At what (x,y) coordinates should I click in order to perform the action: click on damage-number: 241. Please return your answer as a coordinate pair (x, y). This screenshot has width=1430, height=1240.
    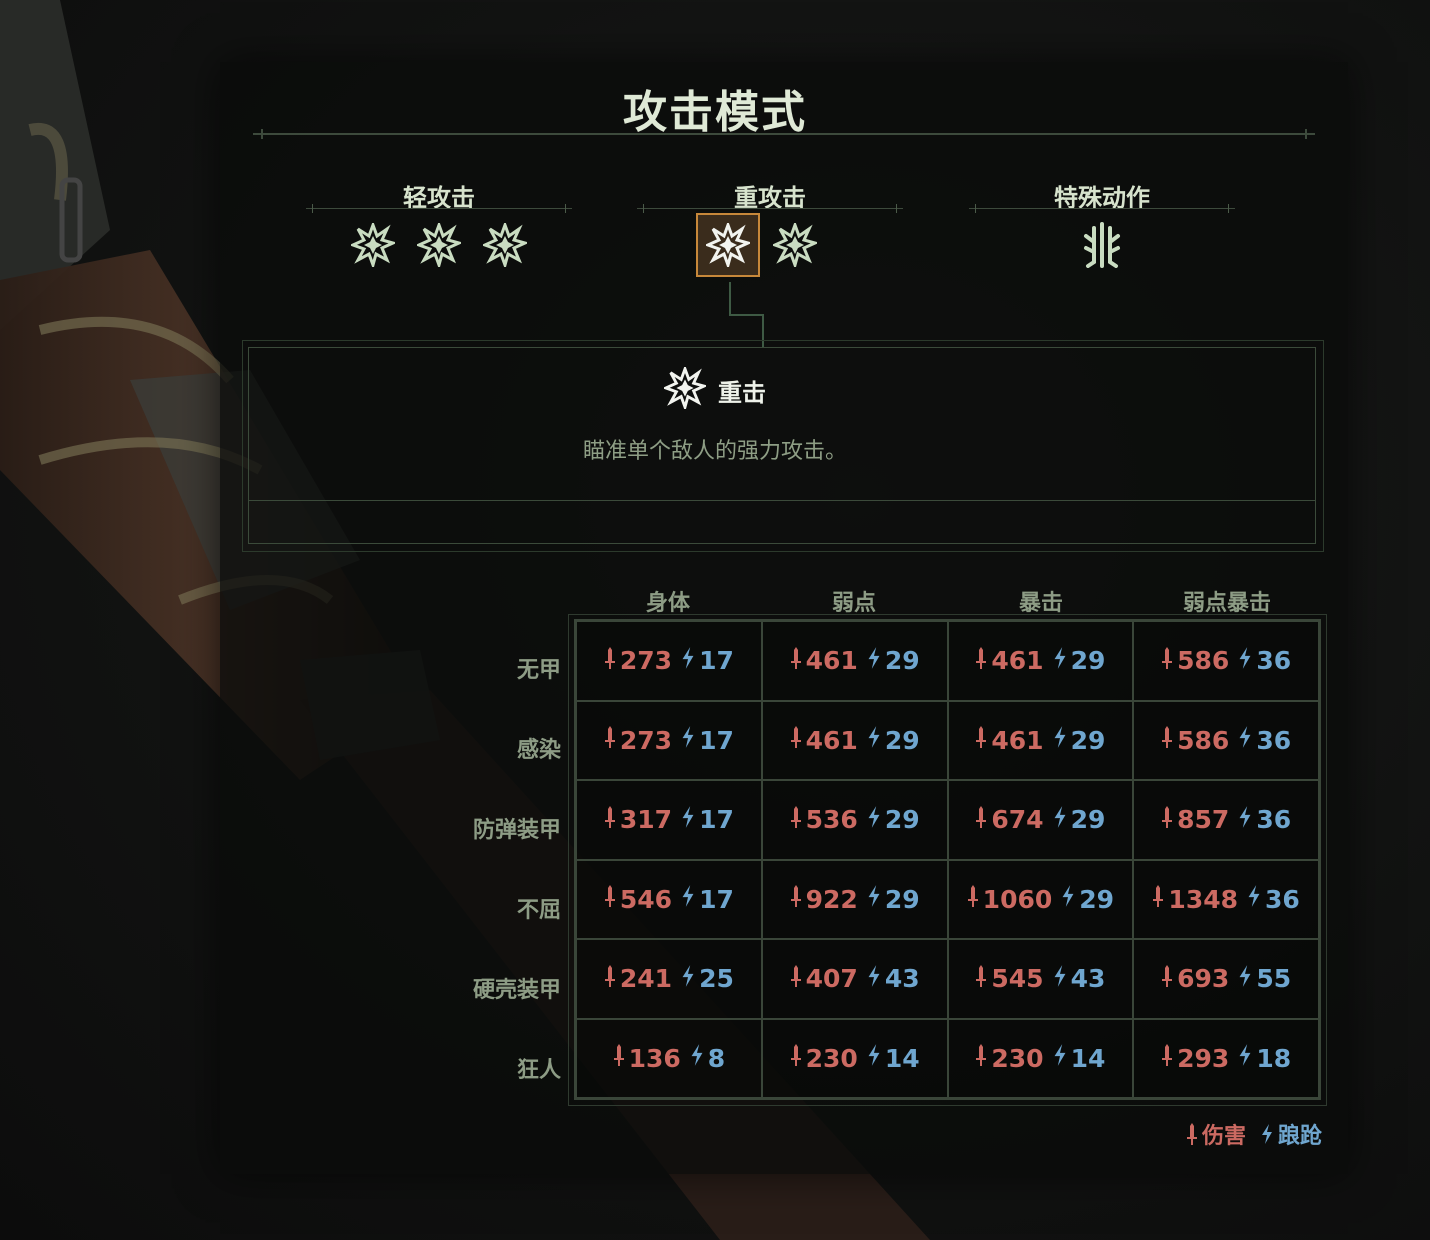
    Looking at the image, I should click on (646, 979).